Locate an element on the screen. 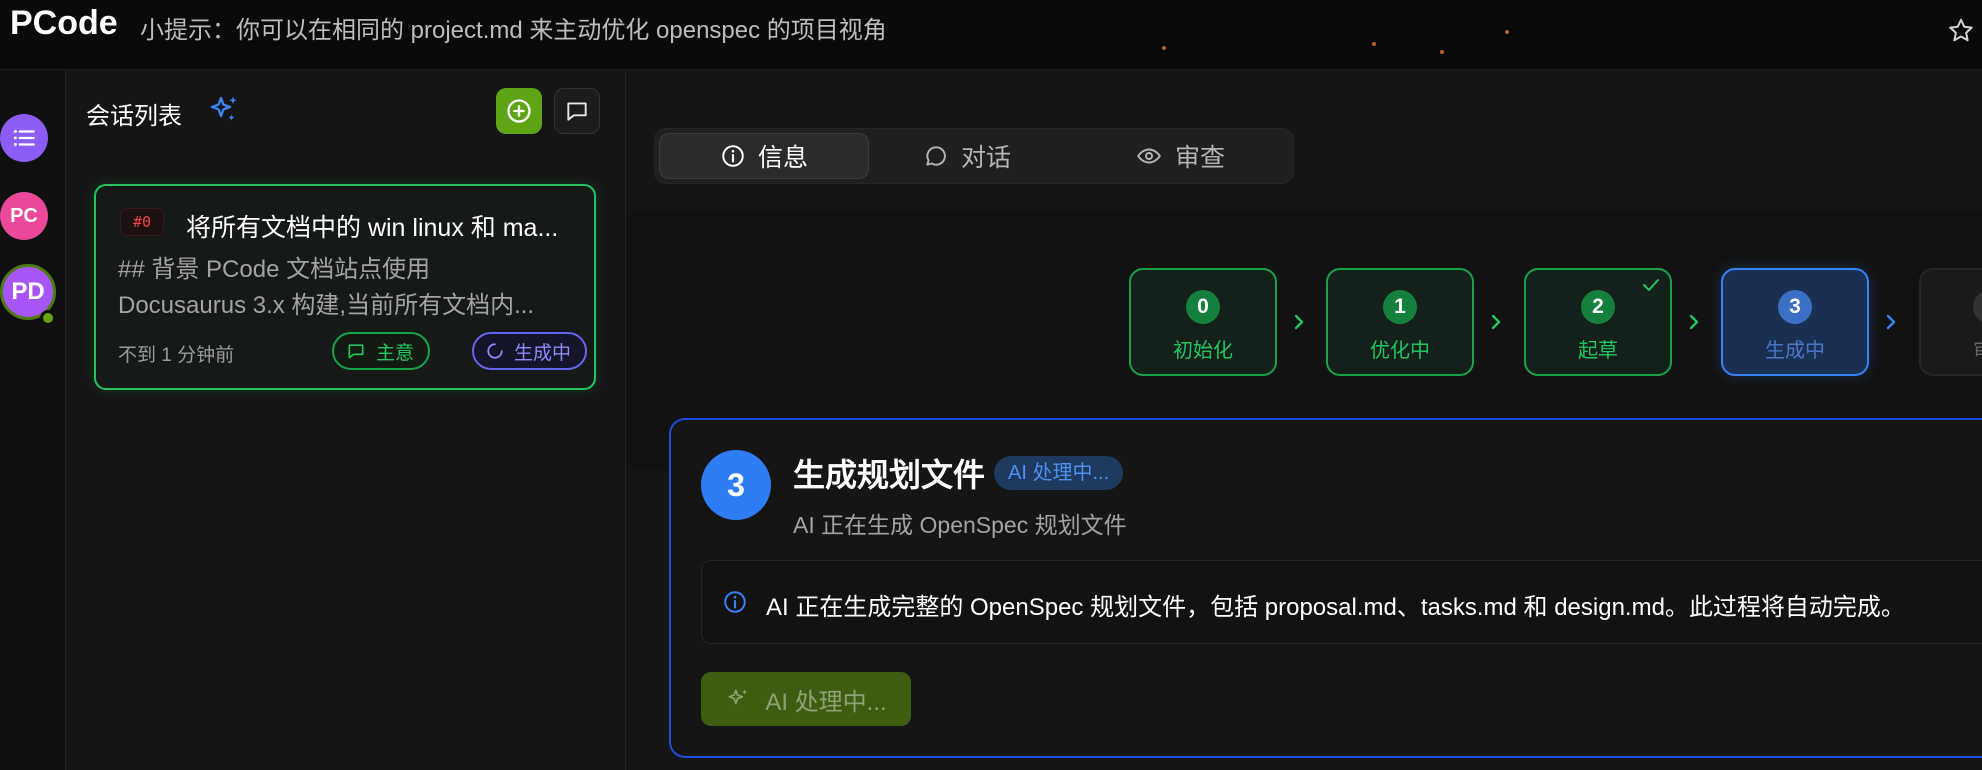 The height and width of the screenshot is (770, 1982). topic-badge-label: 主意 is located at coordinates (395, 353).